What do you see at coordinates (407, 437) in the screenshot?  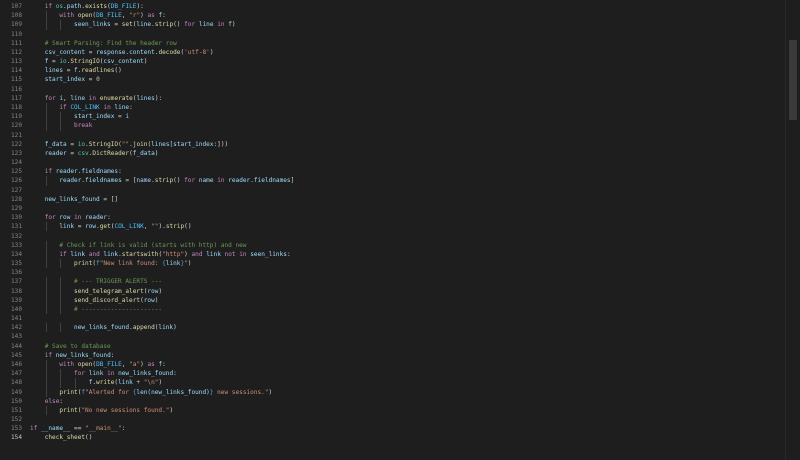 I see `code-line: check_sheet()` at bounding box center [407, 437].